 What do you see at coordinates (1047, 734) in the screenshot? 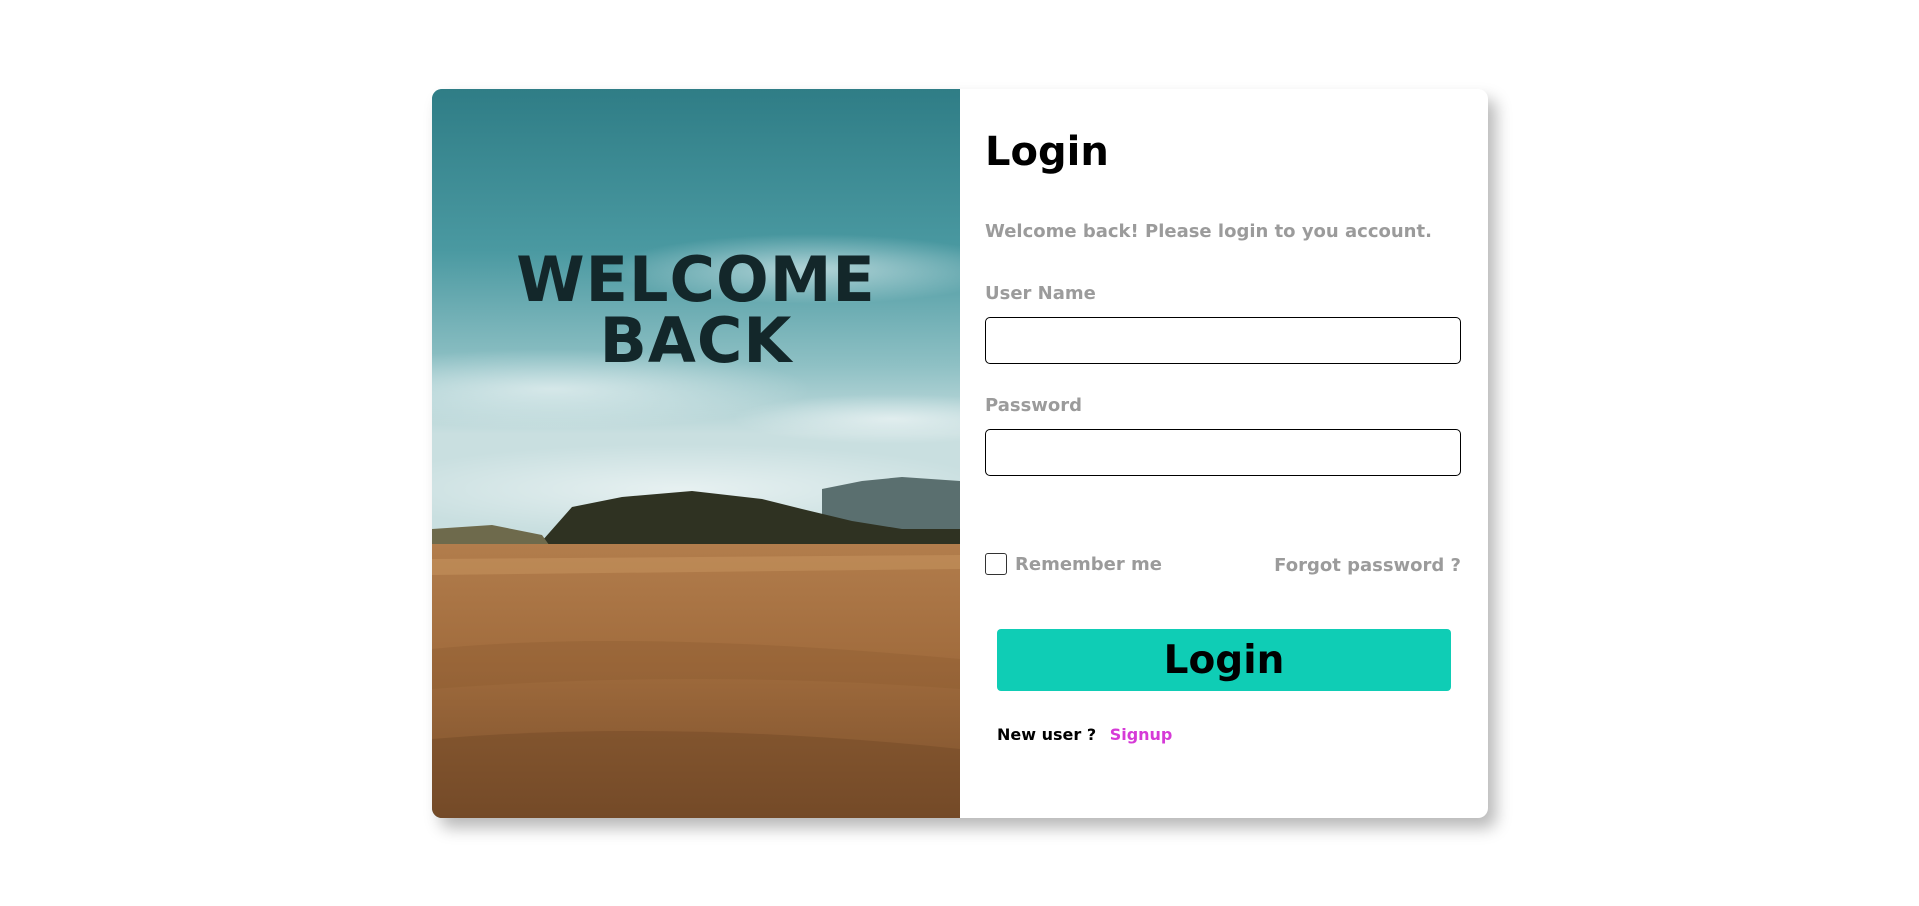
I see `new-user-text: New user ?` at bounding box center [1047, 734].